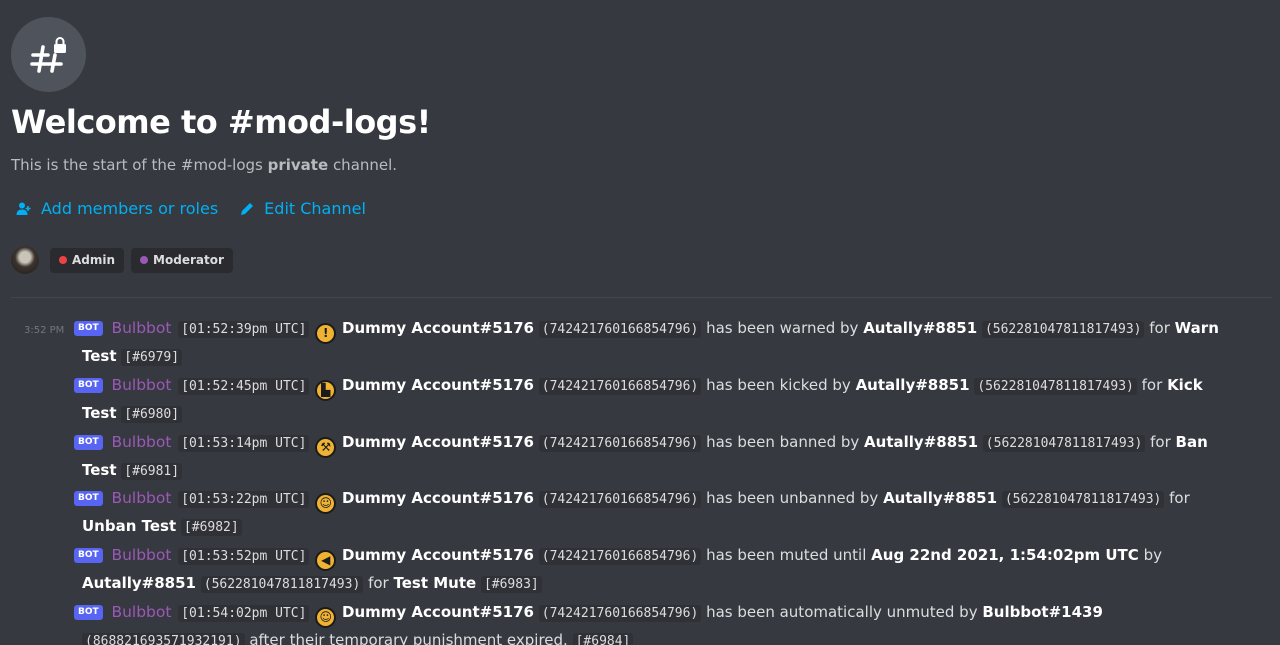 This screenshot has width=1280, height=645. I want to click on case-id: [#6984], so click(603, 638).